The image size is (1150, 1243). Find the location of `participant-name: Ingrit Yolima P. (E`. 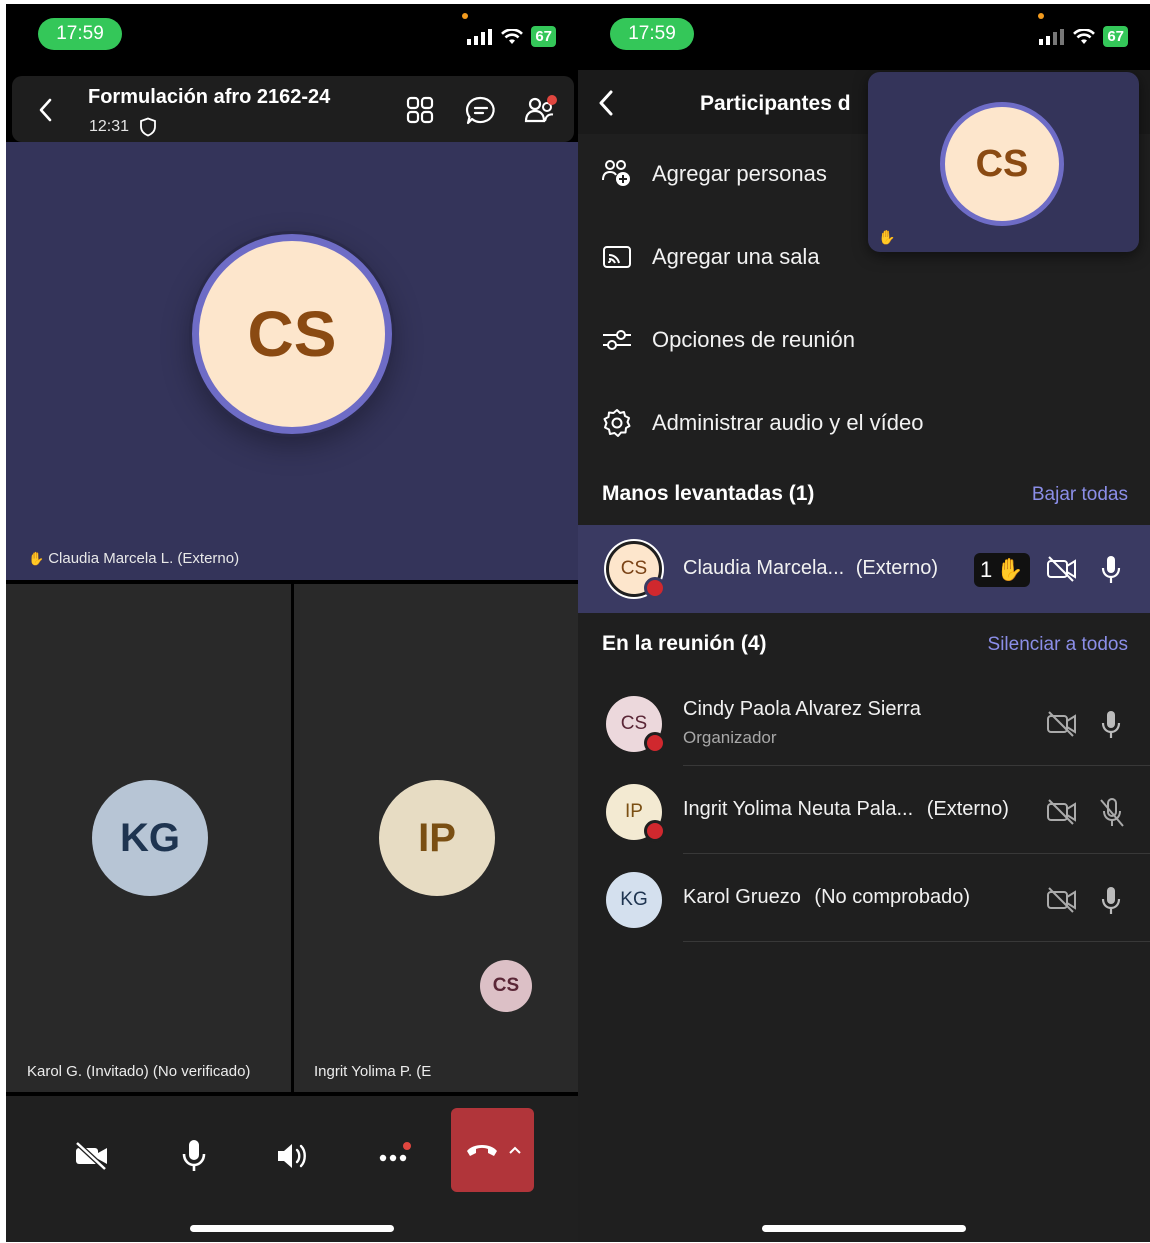

participant-name: Ingrit Yolima P. (E is located at coordinates (373, 1071).